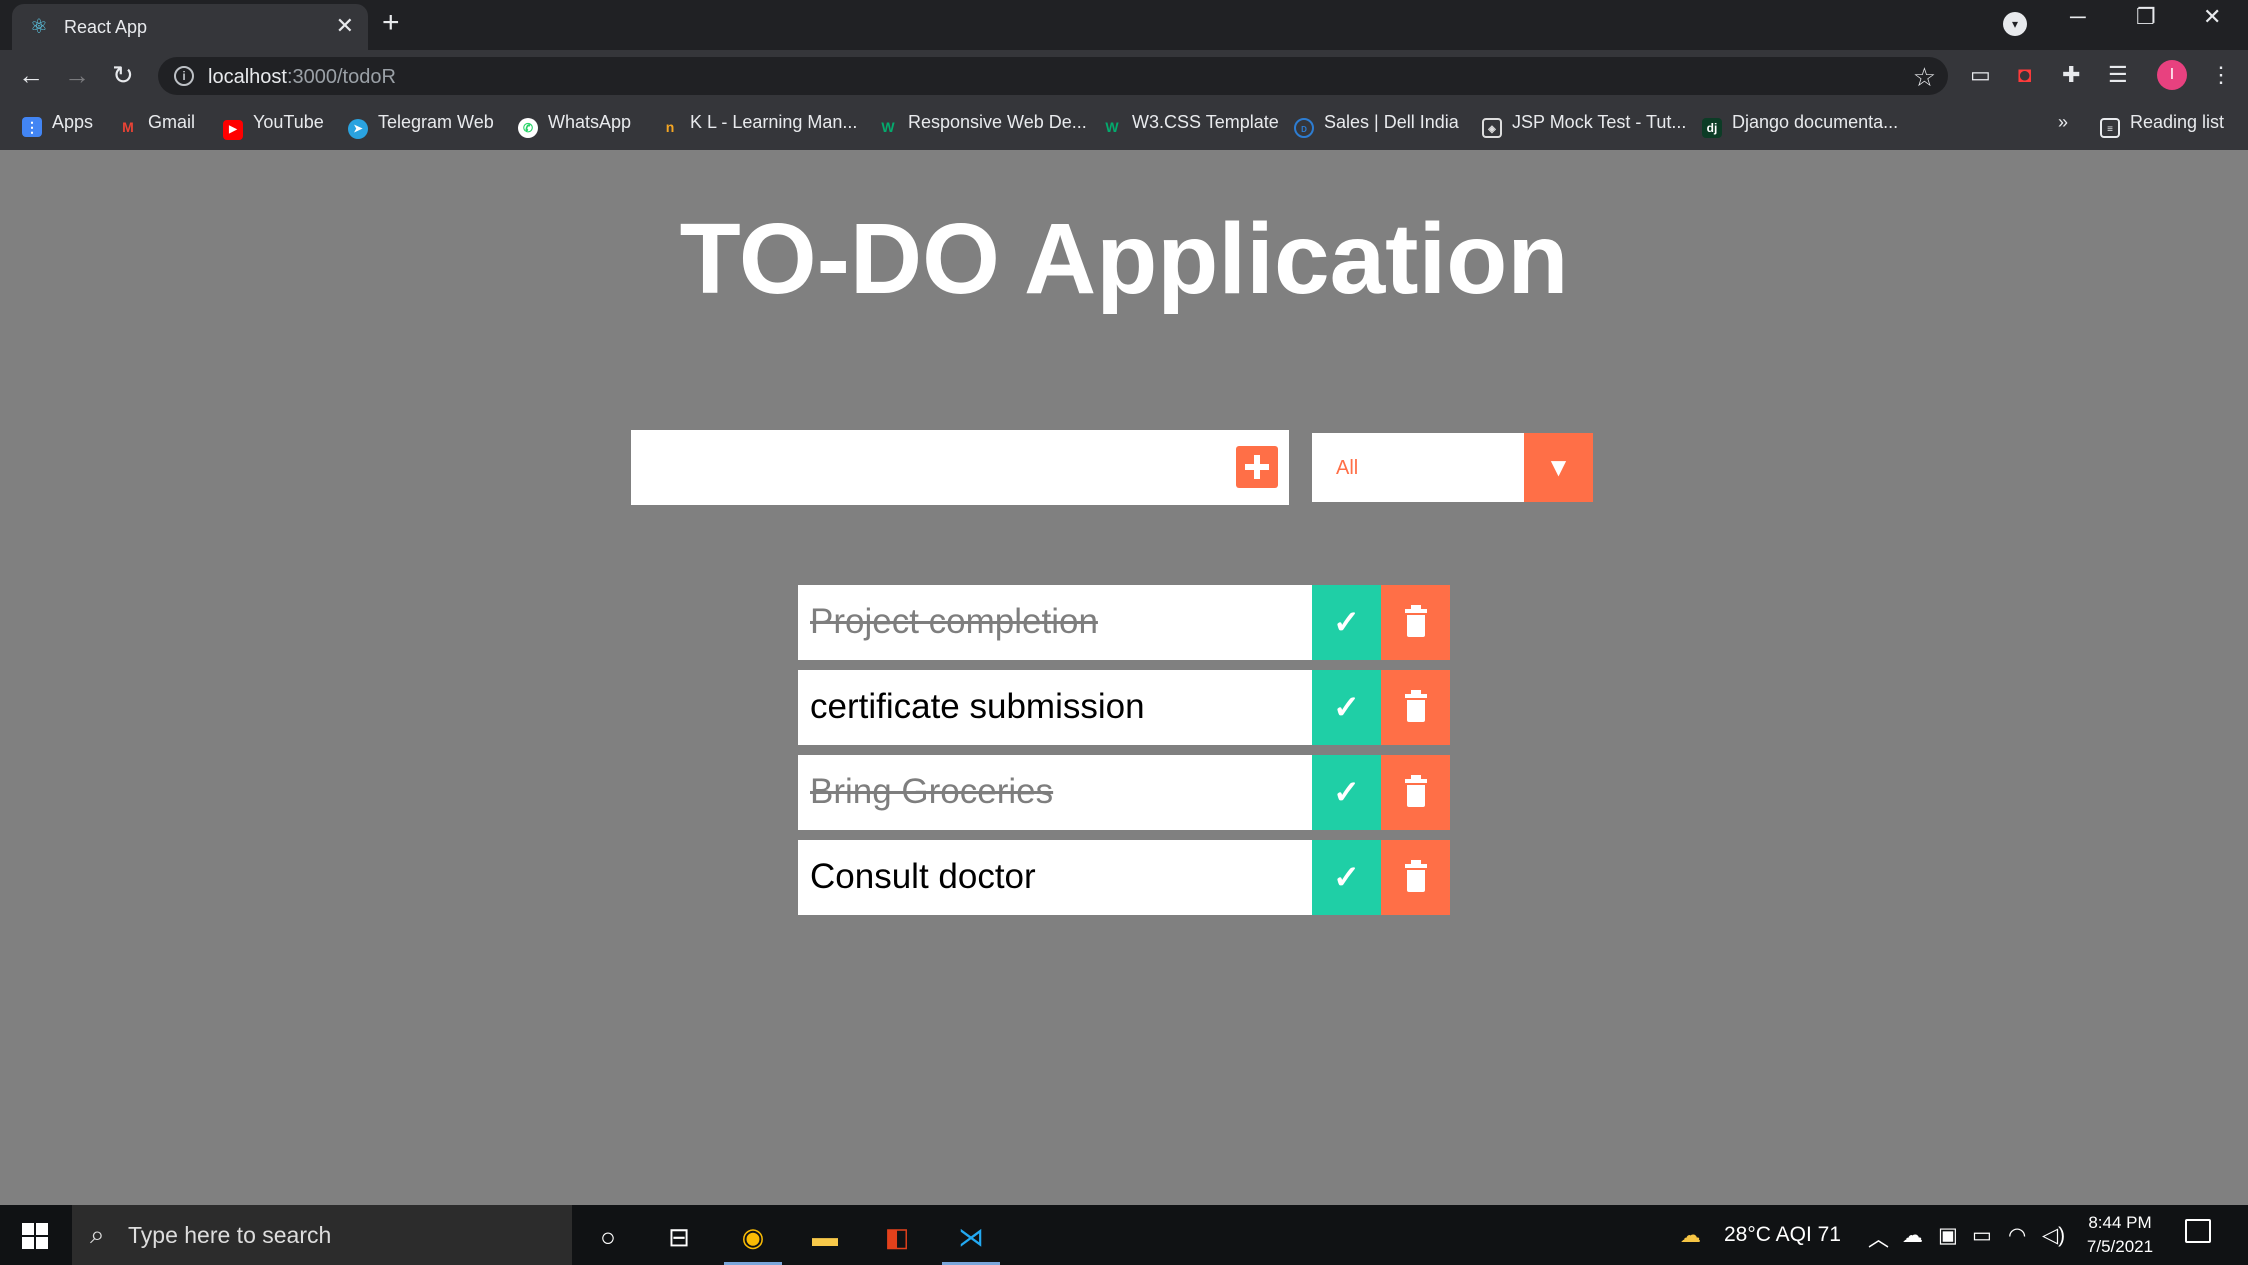 The width and height of the screenshot is (2248, 1265). I want to click on office-icon: ◧, so click(897, 1237).